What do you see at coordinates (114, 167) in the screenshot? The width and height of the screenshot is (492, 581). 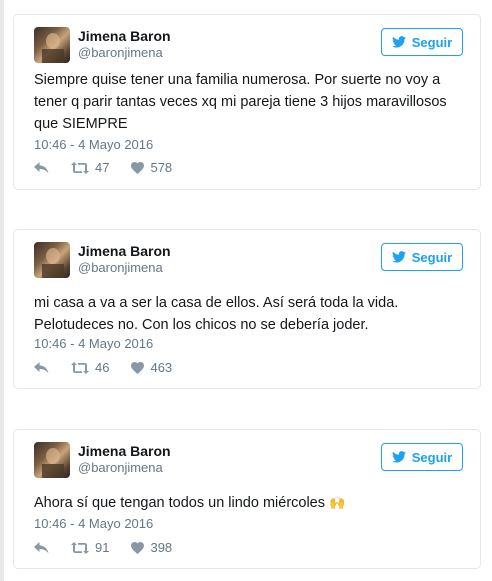 I see `tweet-actions: 47 578` at bounding box center [114, 167].